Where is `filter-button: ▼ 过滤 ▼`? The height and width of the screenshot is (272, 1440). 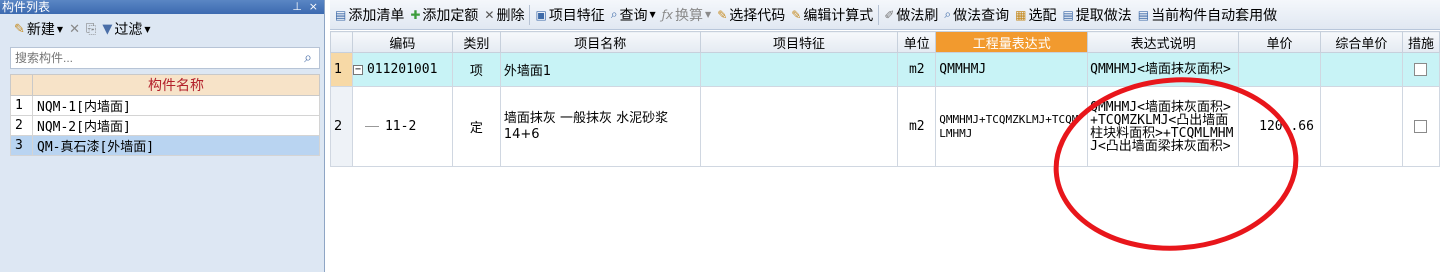 filter-button: ▼ 过滤 ▼ is located at coordinates (126, 29).